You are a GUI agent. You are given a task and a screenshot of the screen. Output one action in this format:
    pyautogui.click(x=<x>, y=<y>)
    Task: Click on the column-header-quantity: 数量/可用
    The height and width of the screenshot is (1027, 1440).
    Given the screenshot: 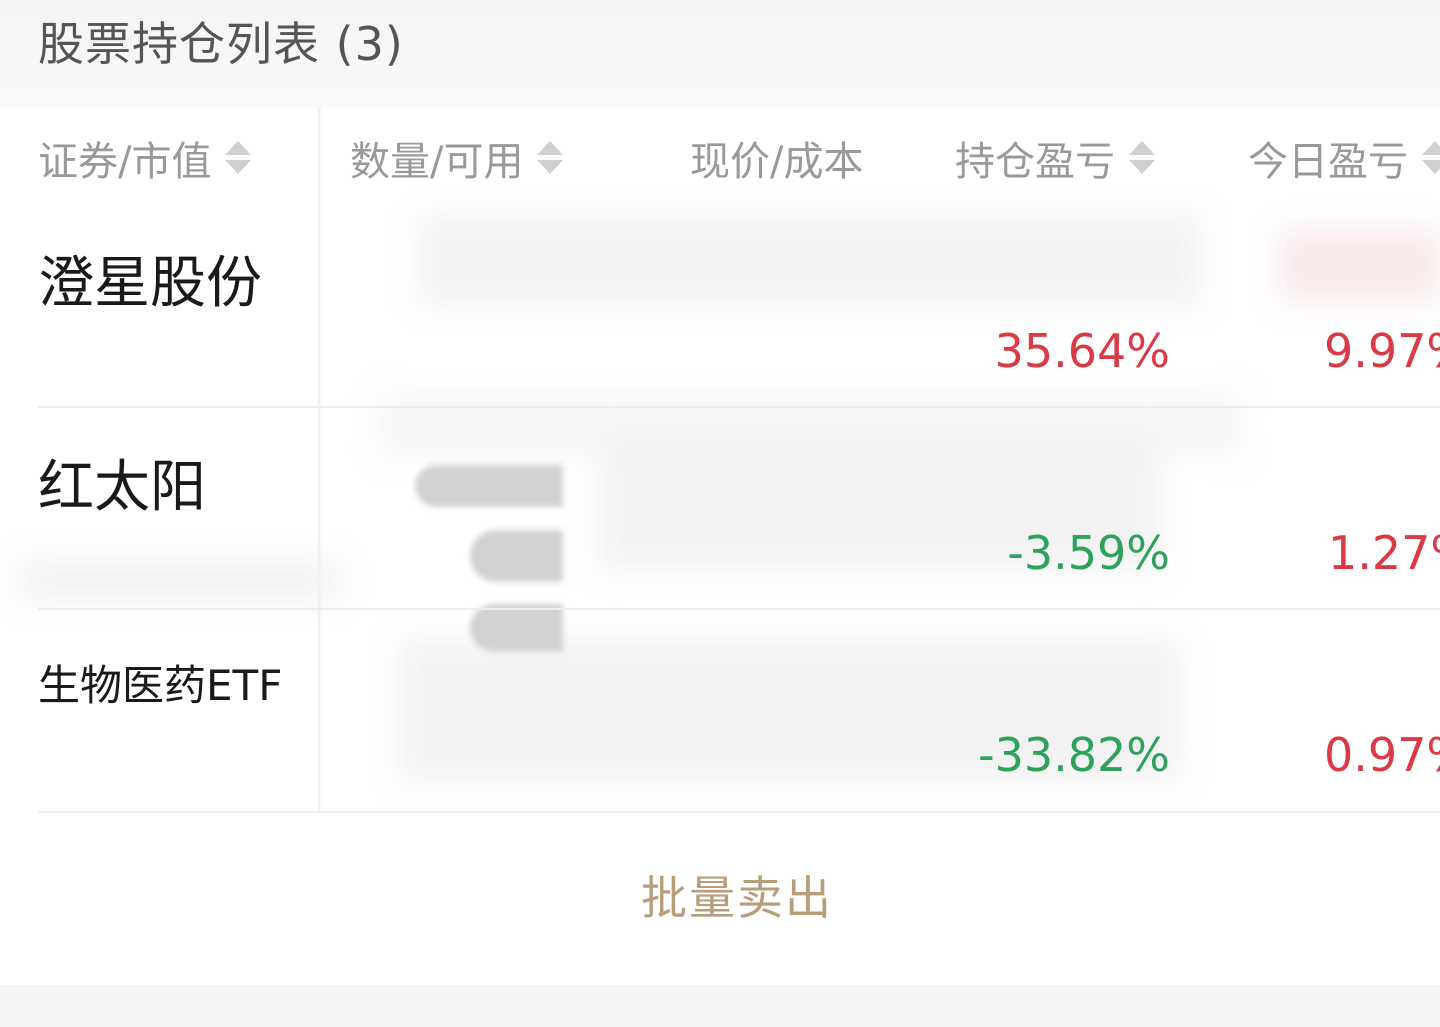 What is the action you would take?
    pyautogui.click(x=457, y=159)
    